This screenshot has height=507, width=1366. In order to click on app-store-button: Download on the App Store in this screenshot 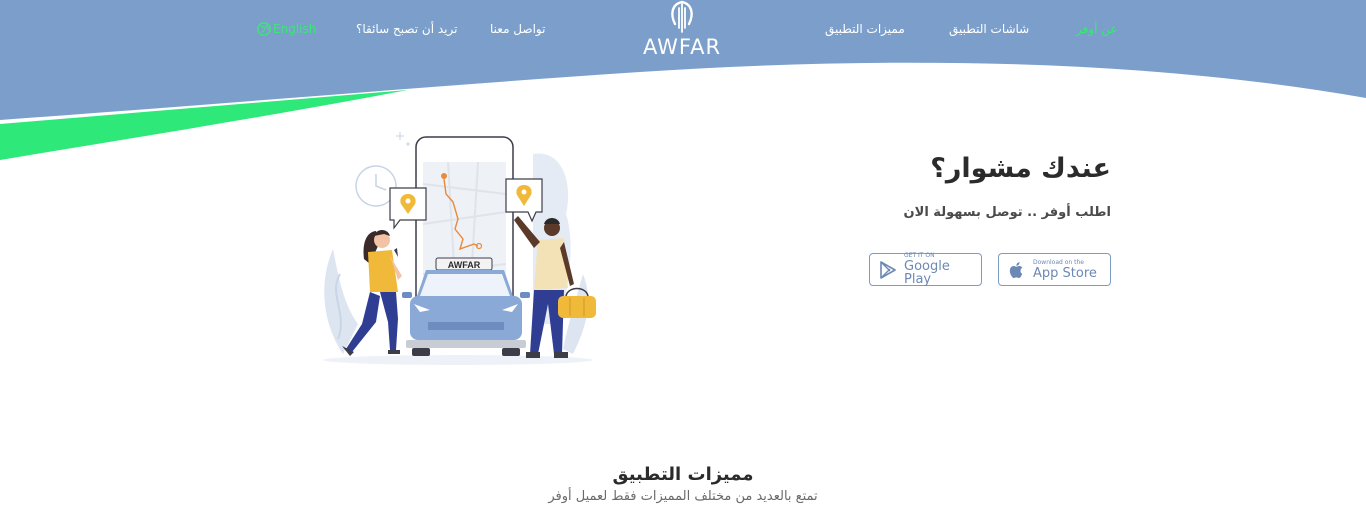, I will do `click(1054, 269)`.